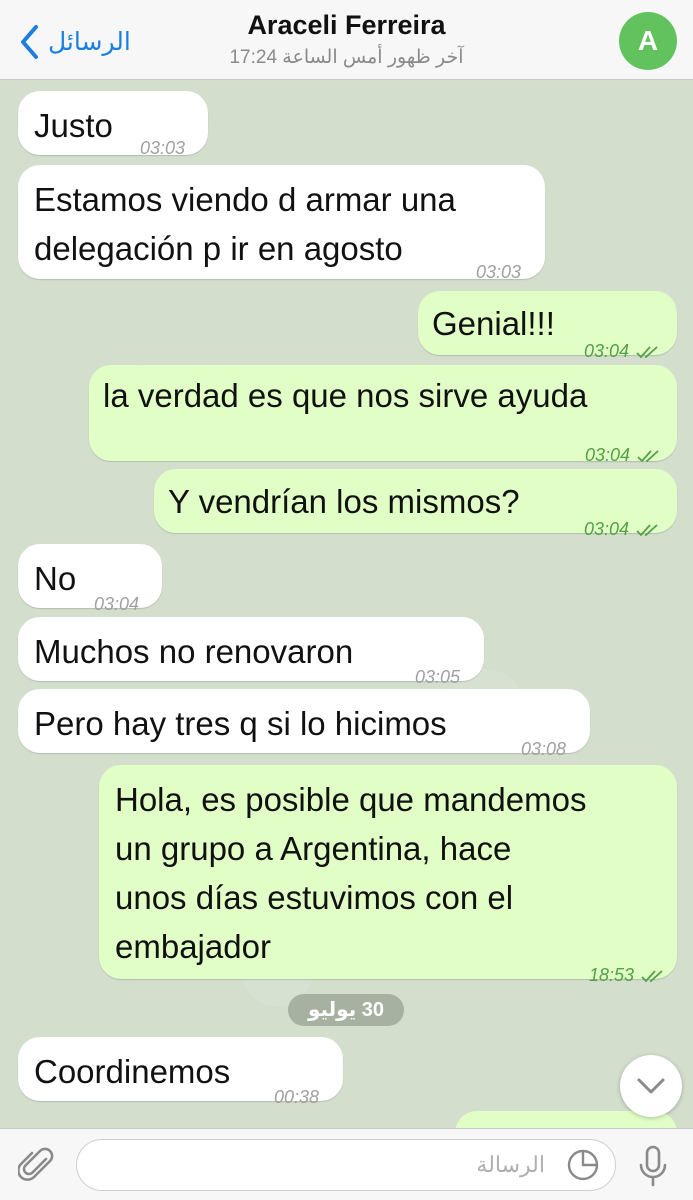  What do you see at coordinates (351, 799) in the screenshot?
I see `message-text: Hola, es posible que mandemos` at bounding box center [351, 799].